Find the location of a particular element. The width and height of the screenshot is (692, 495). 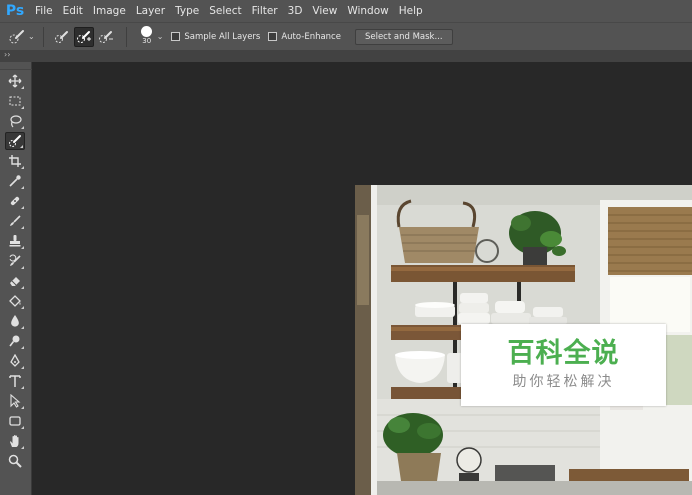

subtract-from-selection-button is located at coordinates (106, 37).